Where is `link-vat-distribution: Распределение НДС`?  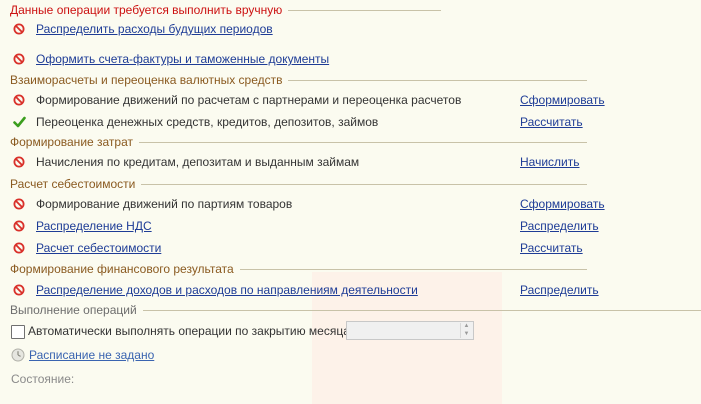
link-vat-distribution: Распределение НДС is located at coordinates (94, 226).